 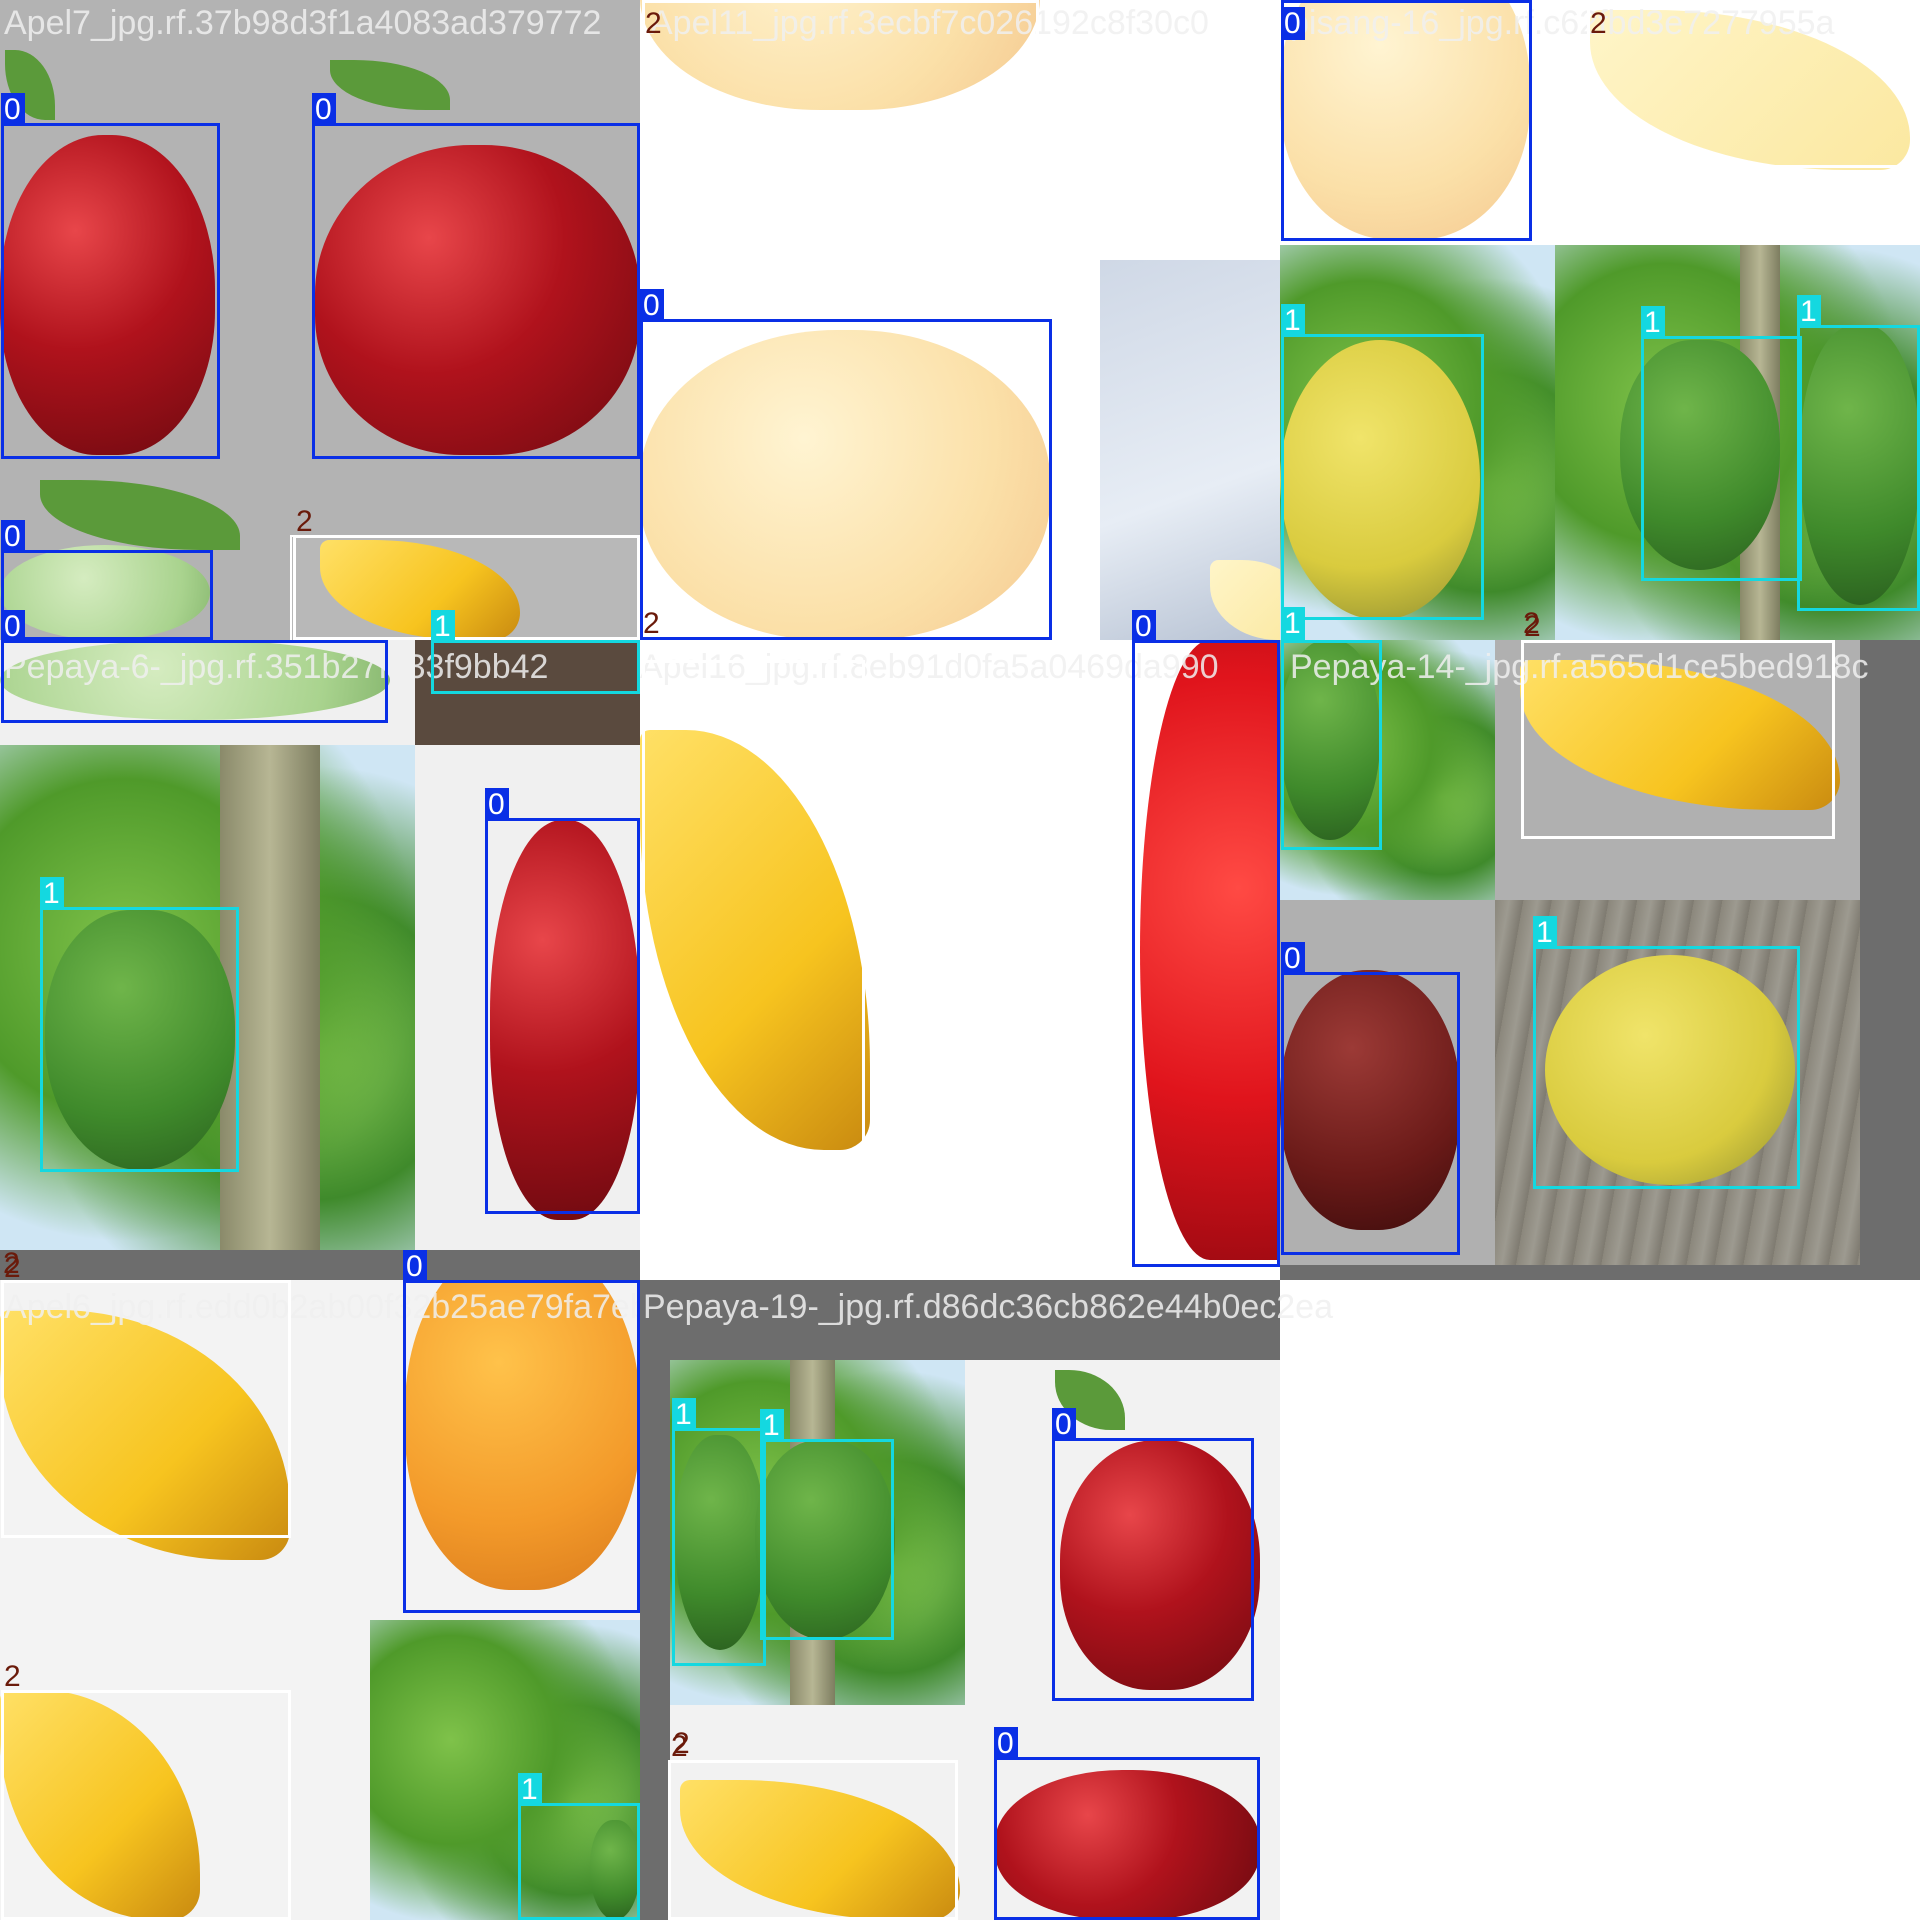 What do you see at coordinates (320, 1265) in the screenshot?
I see `grey-strip` at bounding box center [320, 1265].